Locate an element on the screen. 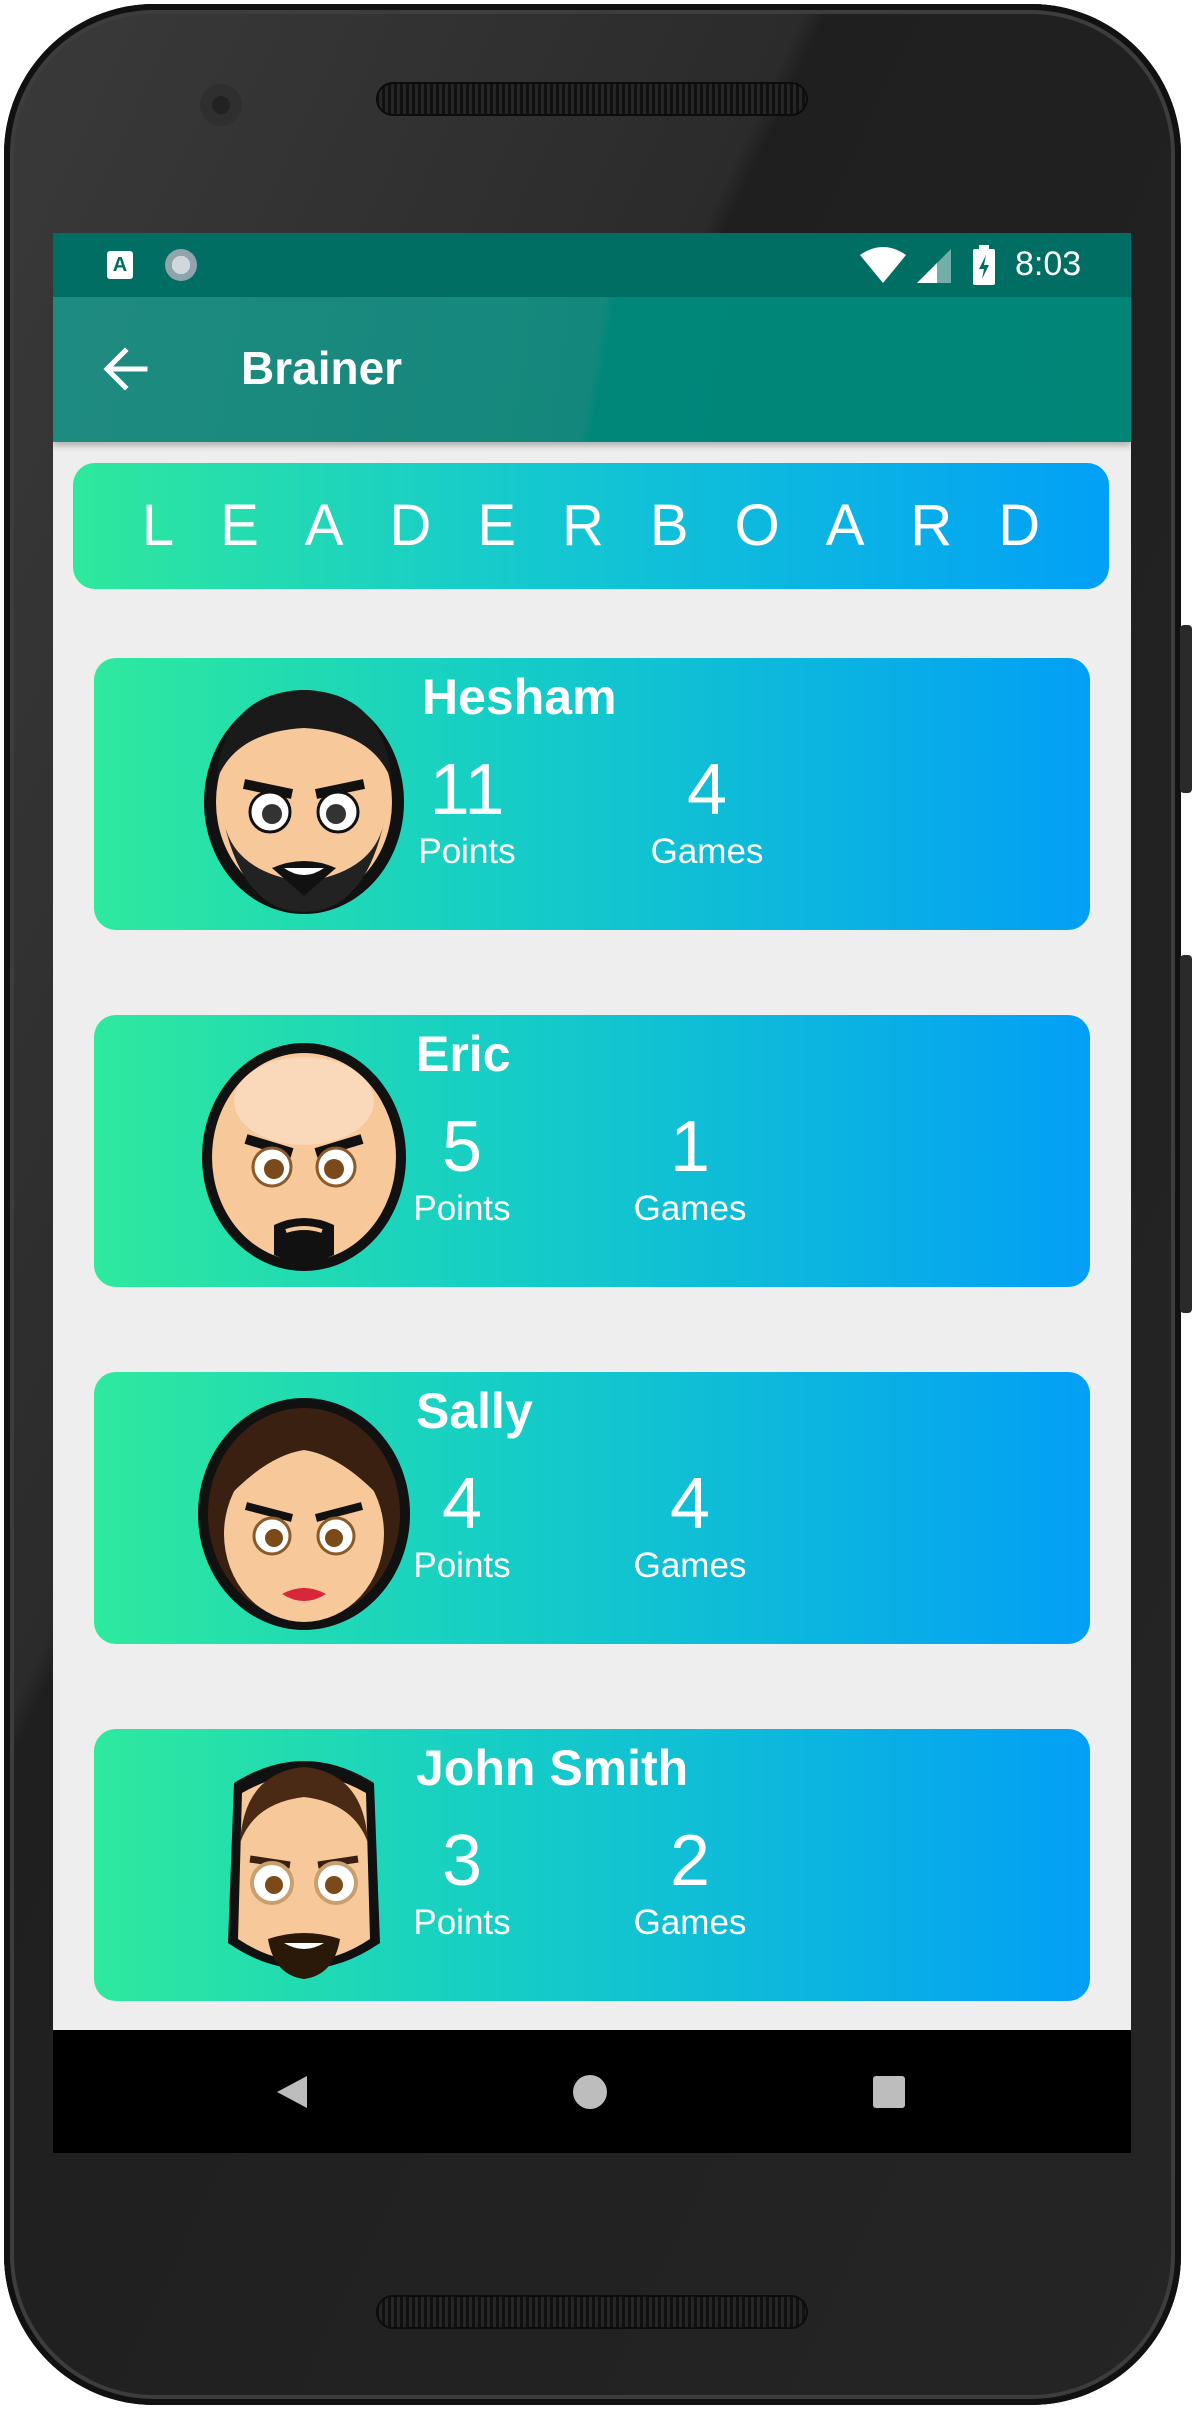 This screenshot has width=1194, height=2409. battery-charging-icon is located at coordinates (984, 265).